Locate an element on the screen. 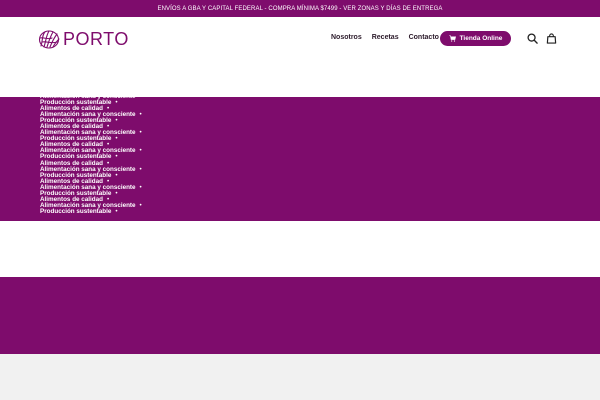 The image size is (600, 400). footer-area is located at coordinates (300, 377).